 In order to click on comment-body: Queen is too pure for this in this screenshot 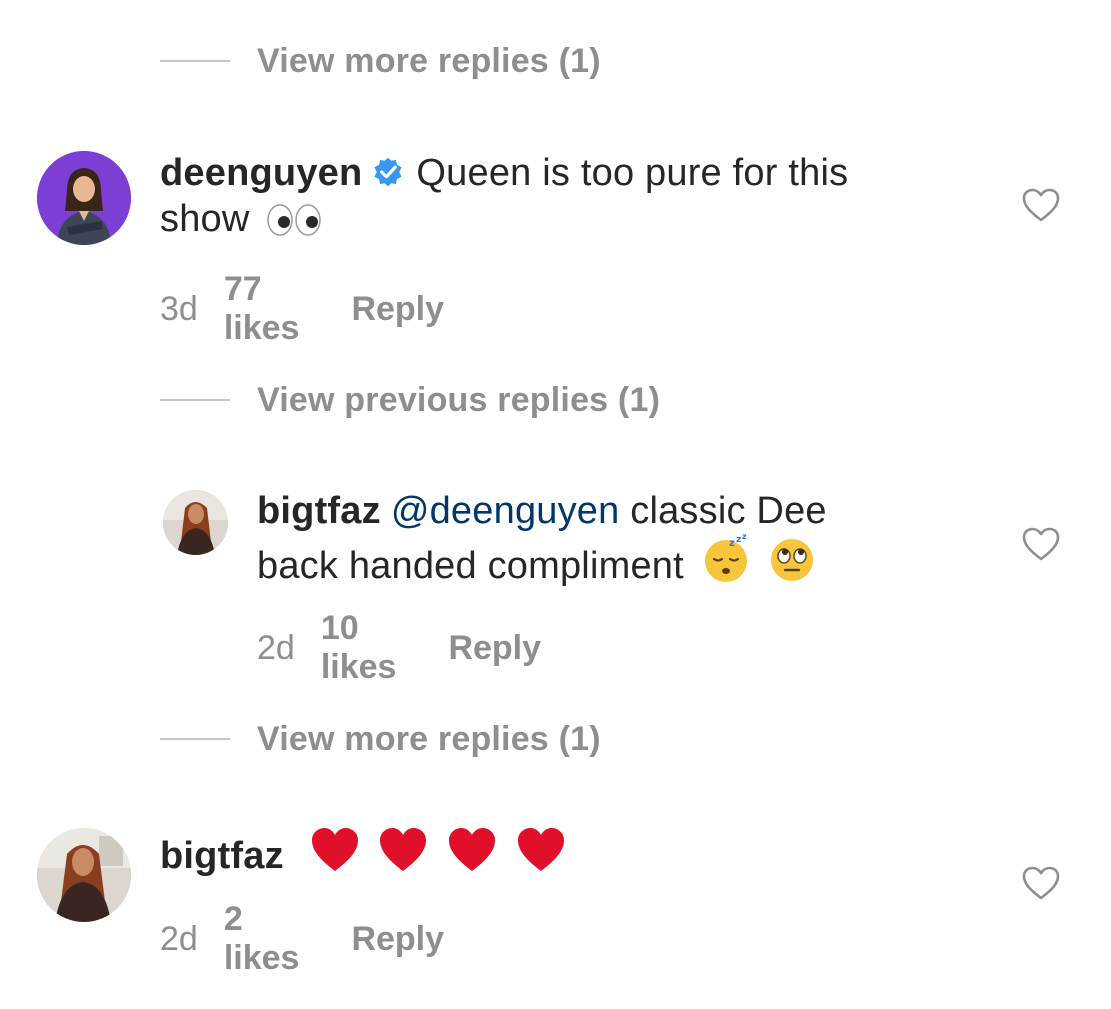, I will do `click(632, 173)`.